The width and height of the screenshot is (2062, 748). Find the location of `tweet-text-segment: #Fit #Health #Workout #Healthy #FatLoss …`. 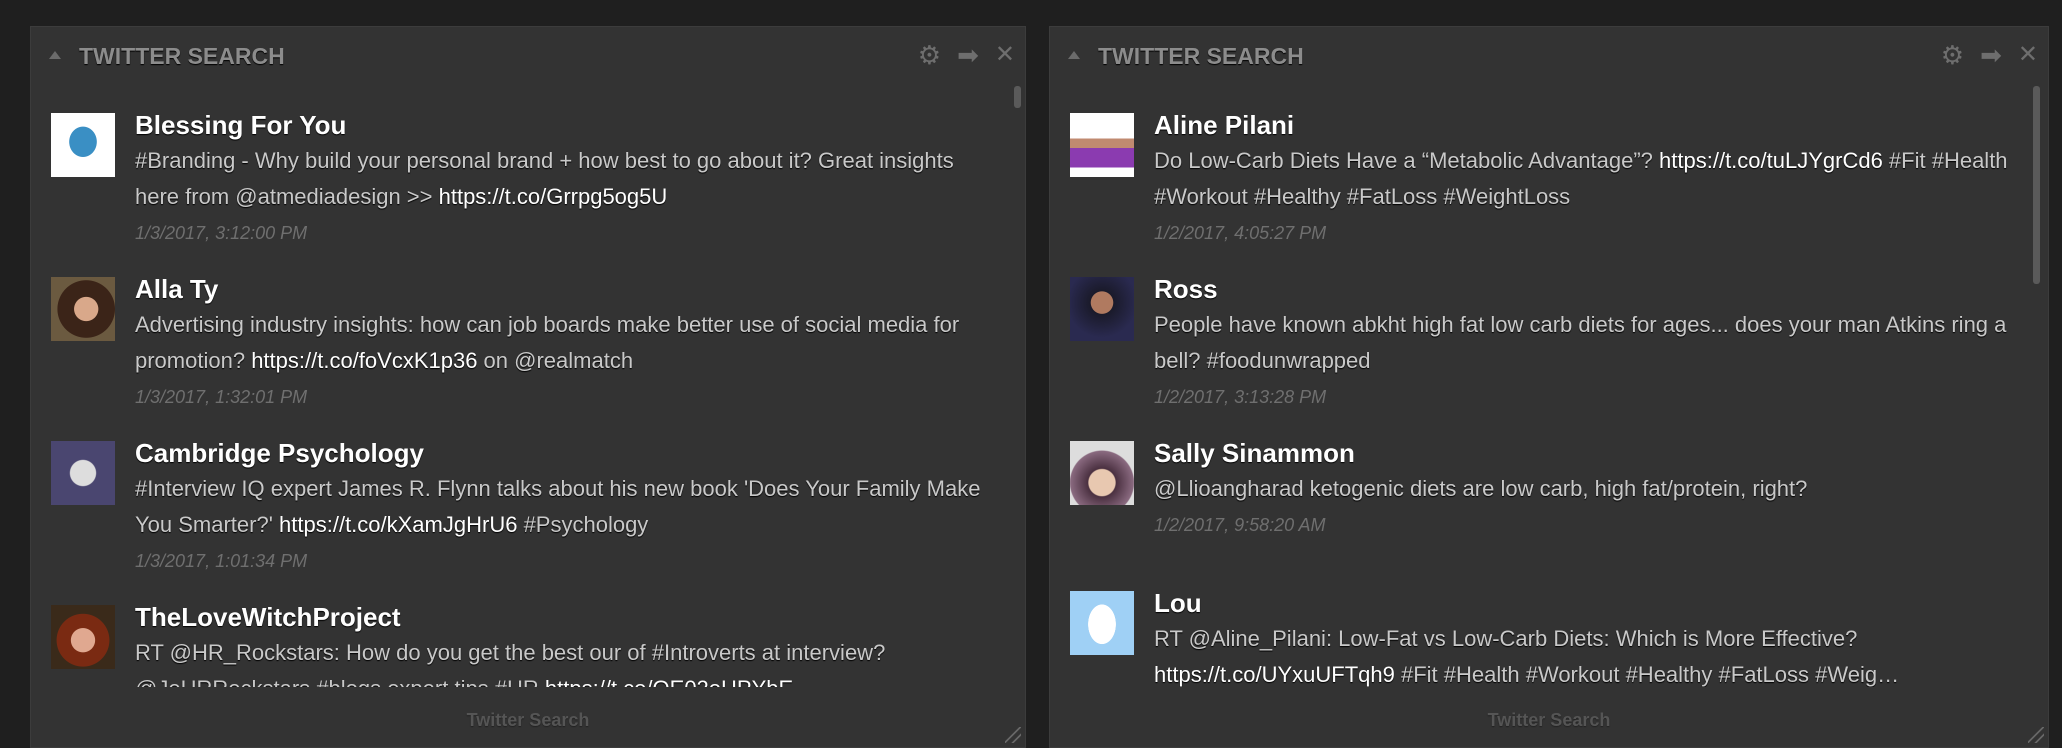

tweet-text-segment: #Fit #Health #Workout #Healthy #FatLoss … is located at coordinates (1647, 674).